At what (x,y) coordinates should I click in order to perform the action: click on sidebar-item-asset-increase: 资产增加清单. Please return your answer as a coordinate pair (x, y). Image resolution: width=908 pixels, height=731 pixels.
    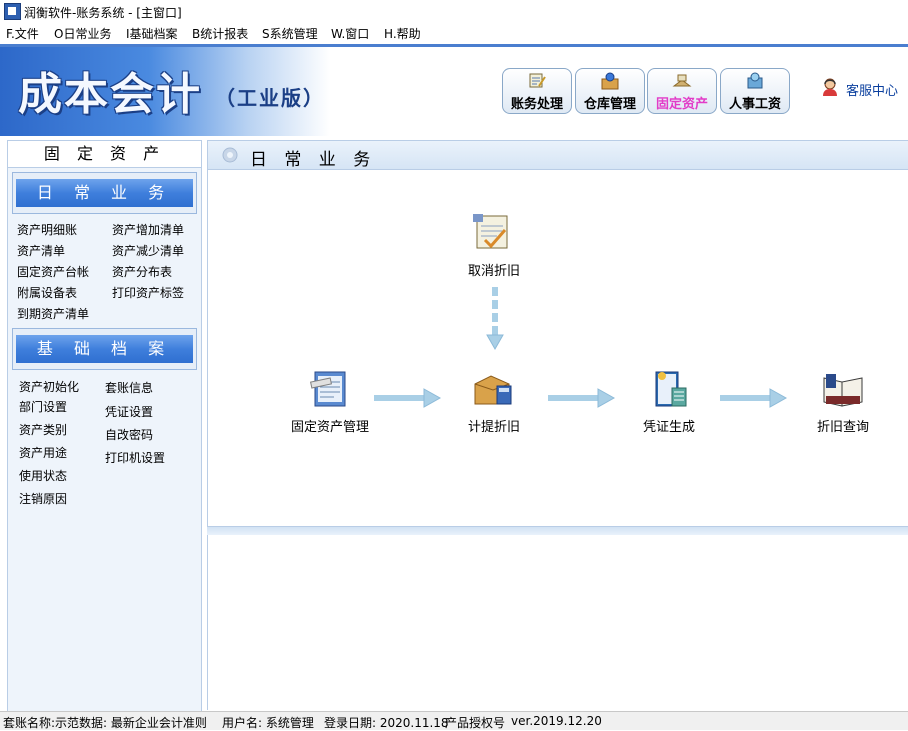
    Looking at the image, I should click on (148, 229).